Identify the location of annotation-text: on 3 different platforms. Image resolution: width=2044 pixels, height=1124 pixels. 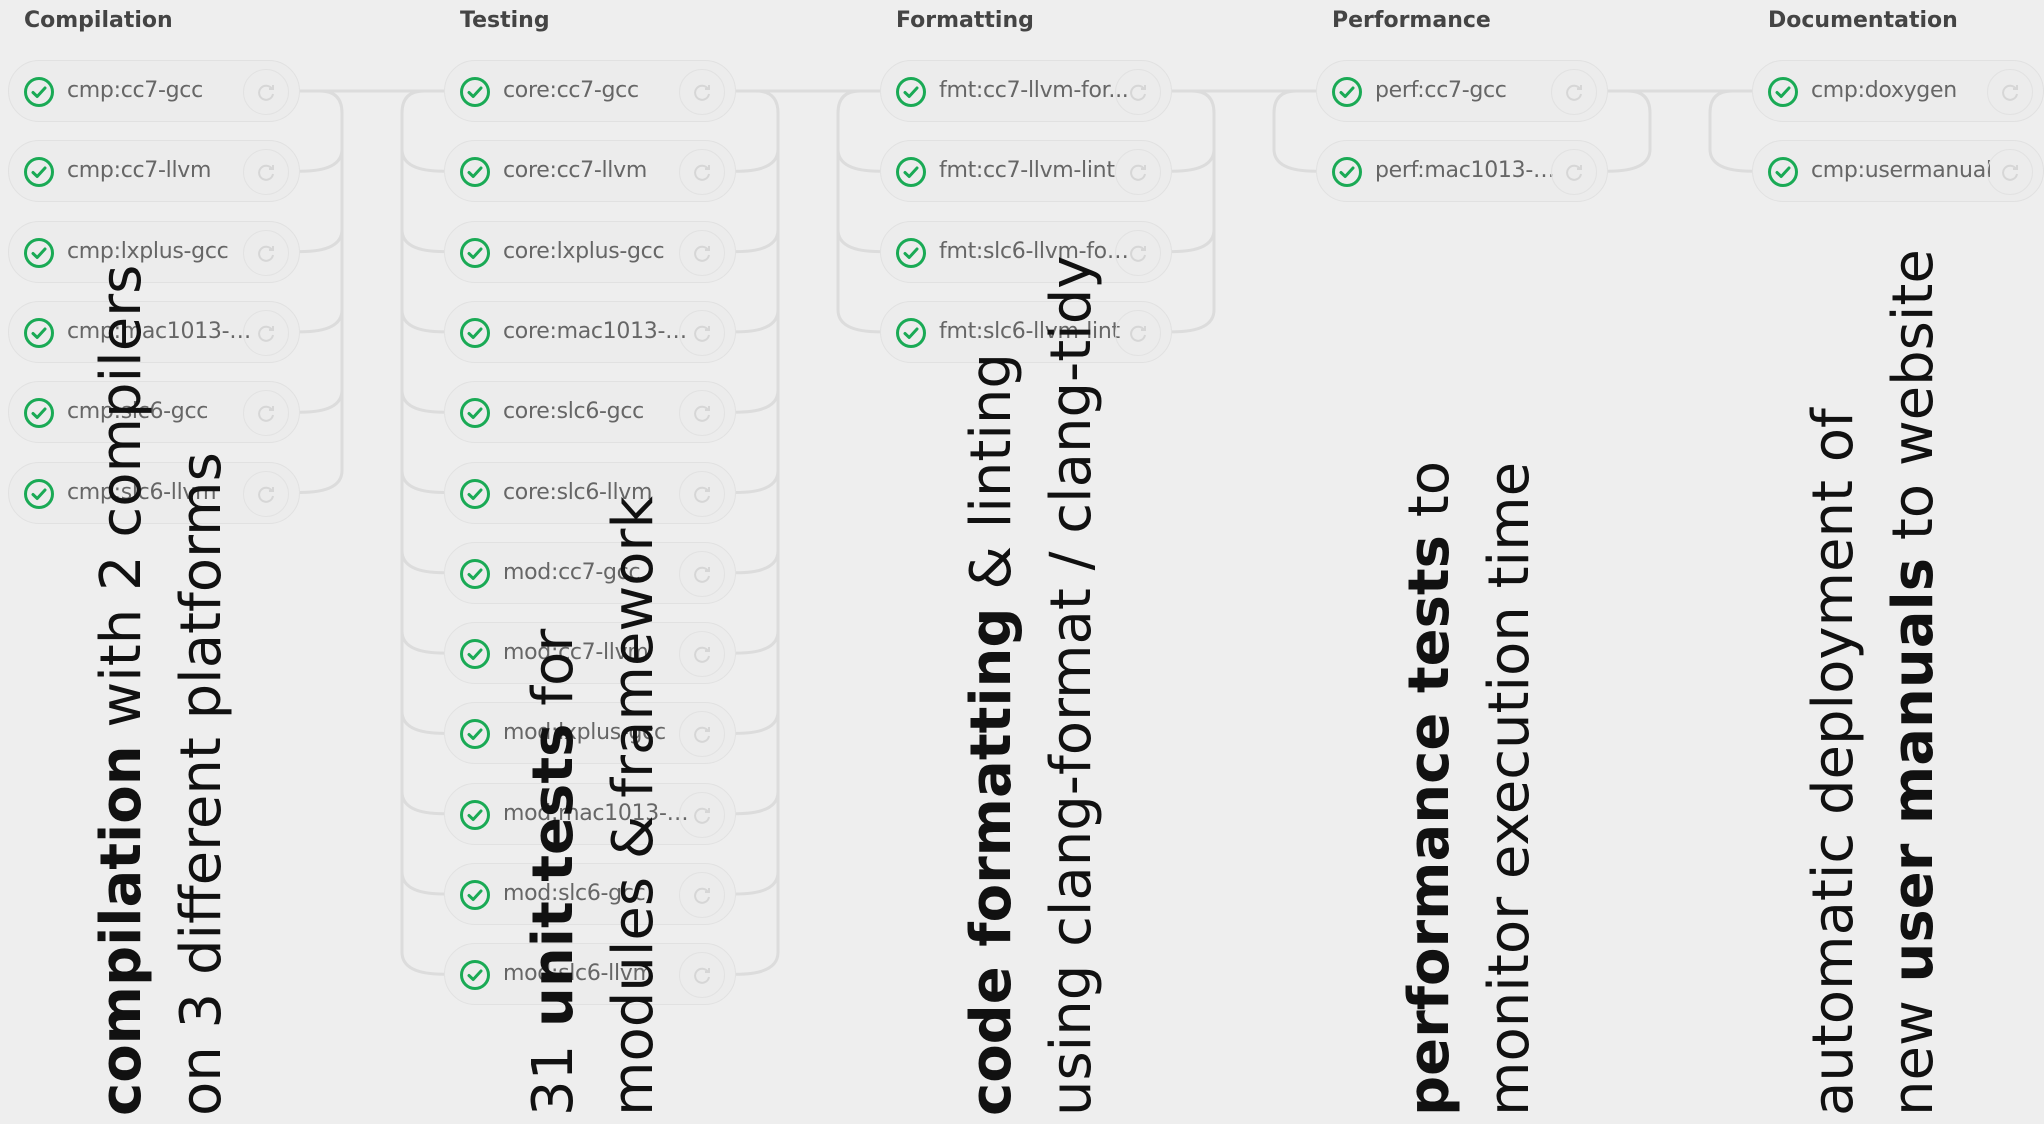
(201, 784).